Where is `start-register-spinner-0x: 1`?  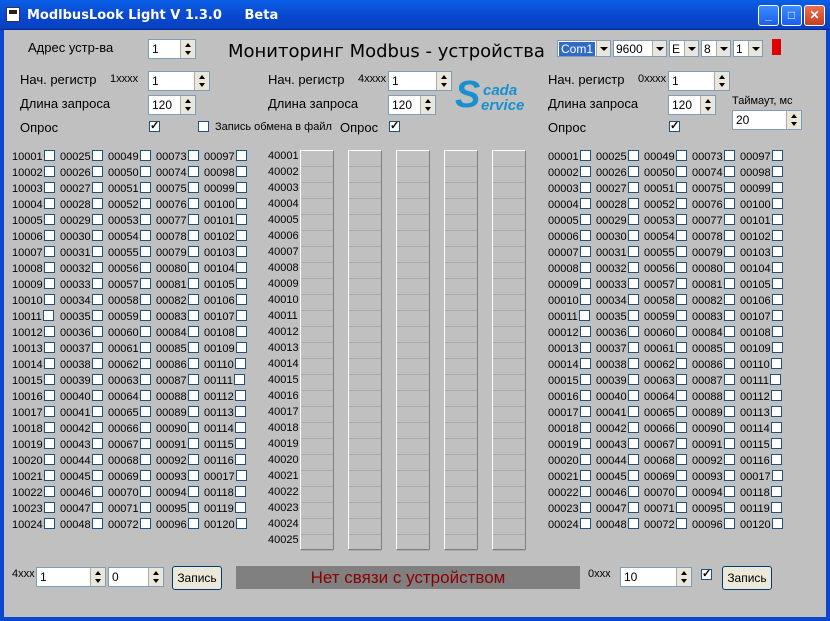
start-register-spinner-0x: 1 is located at coordinates (699, 81).